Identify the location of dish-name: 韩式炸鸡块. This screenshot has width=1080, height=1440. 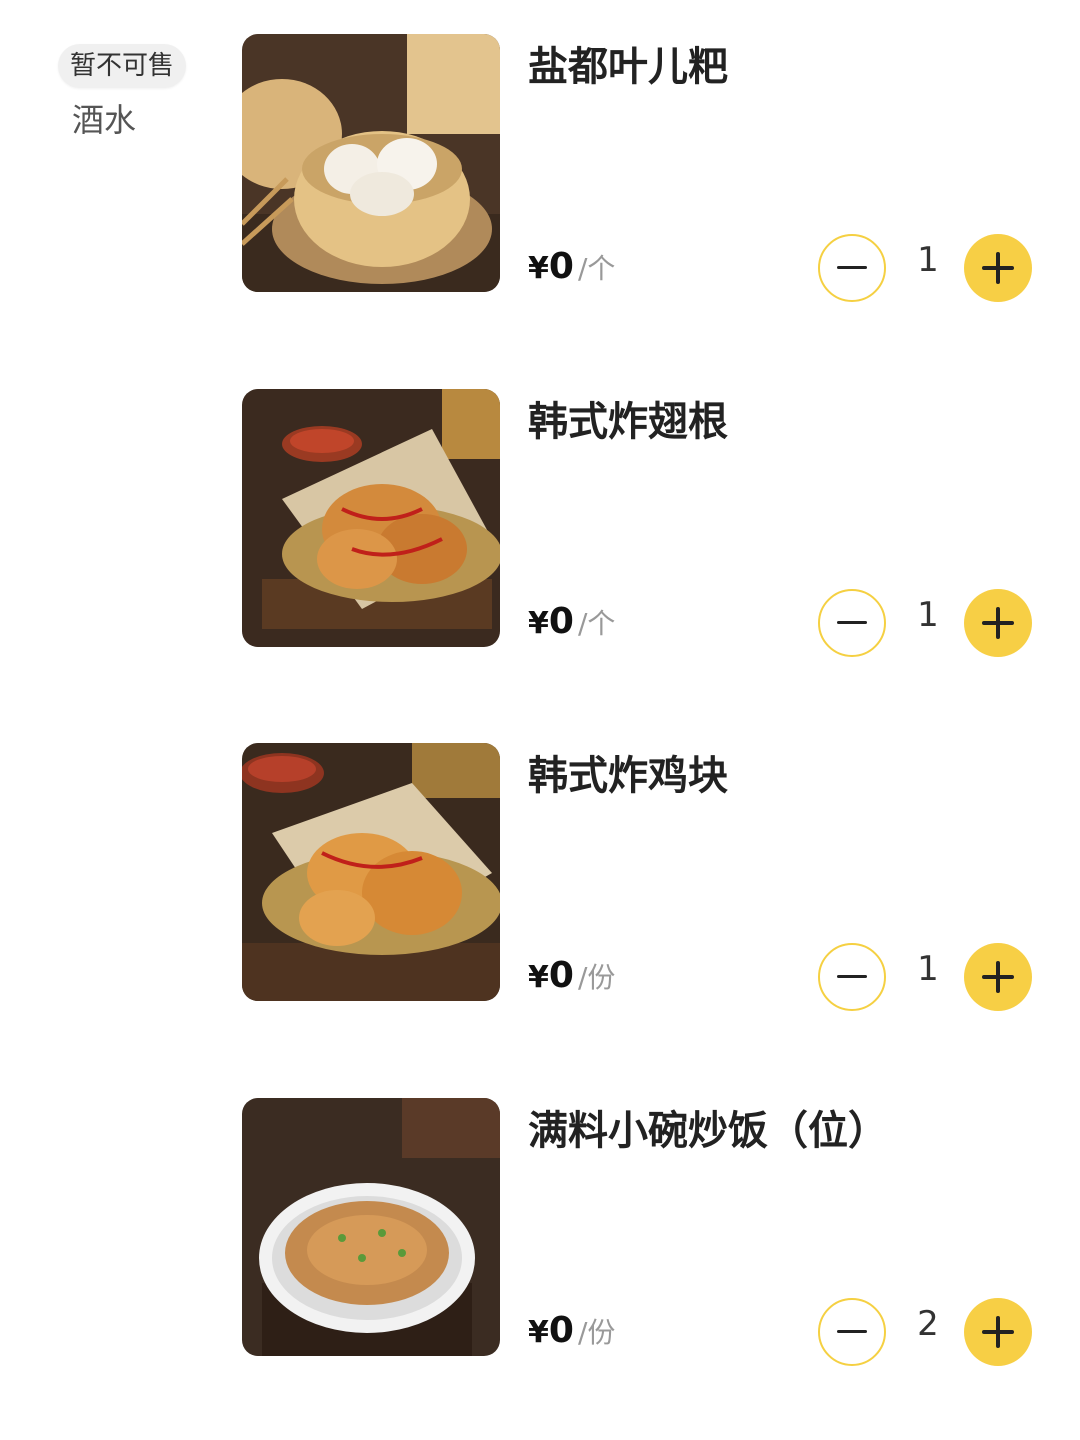
(628, 776).